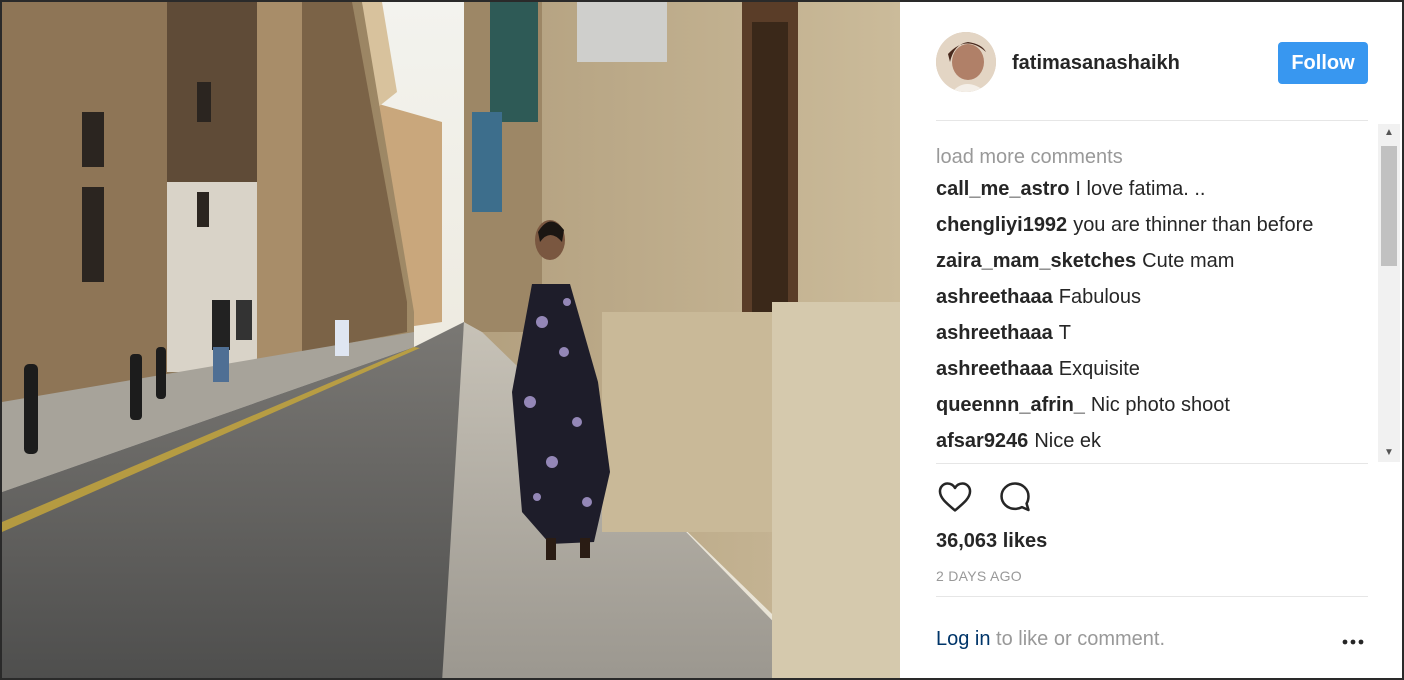 The width and height of the screenshot is (1404, 680). I want to click on follow-button: Follow, so click(1323, 63).